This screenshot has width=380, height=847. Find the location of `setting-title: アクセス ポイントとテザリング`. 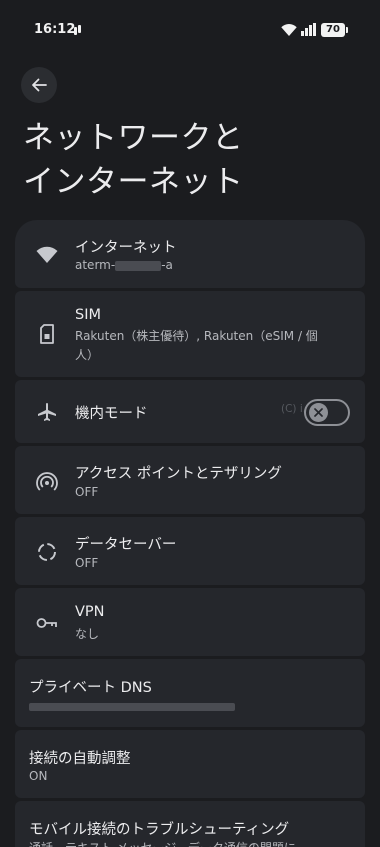

setting-title: アクセス ポイントとテザリング is located at coordinates (178, 474).